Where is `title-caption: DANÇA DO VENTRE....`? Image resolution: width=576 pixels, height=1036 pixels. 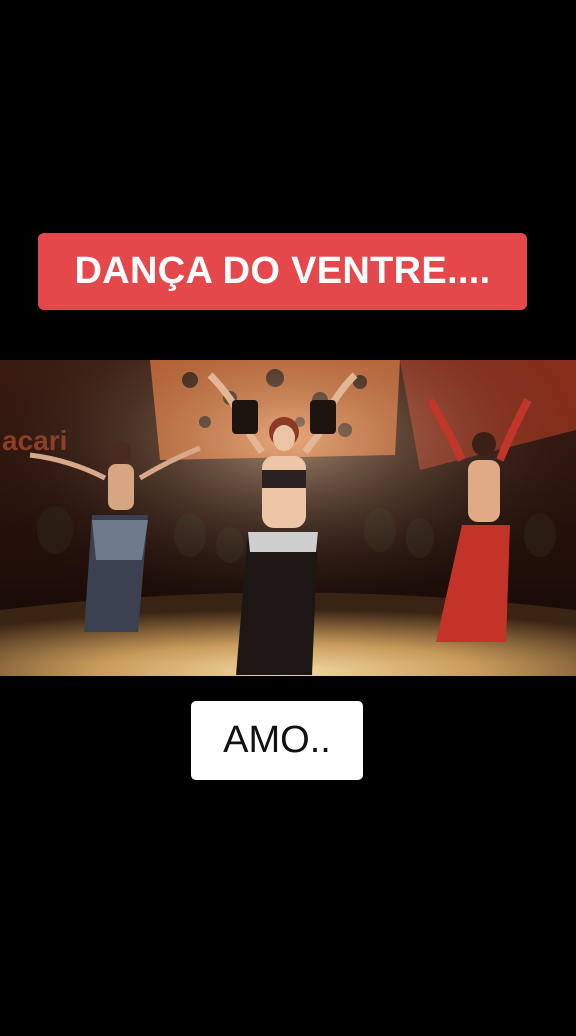
title-caption: DANÇA DO VENTRE.... is located at coordinates (282, 271).